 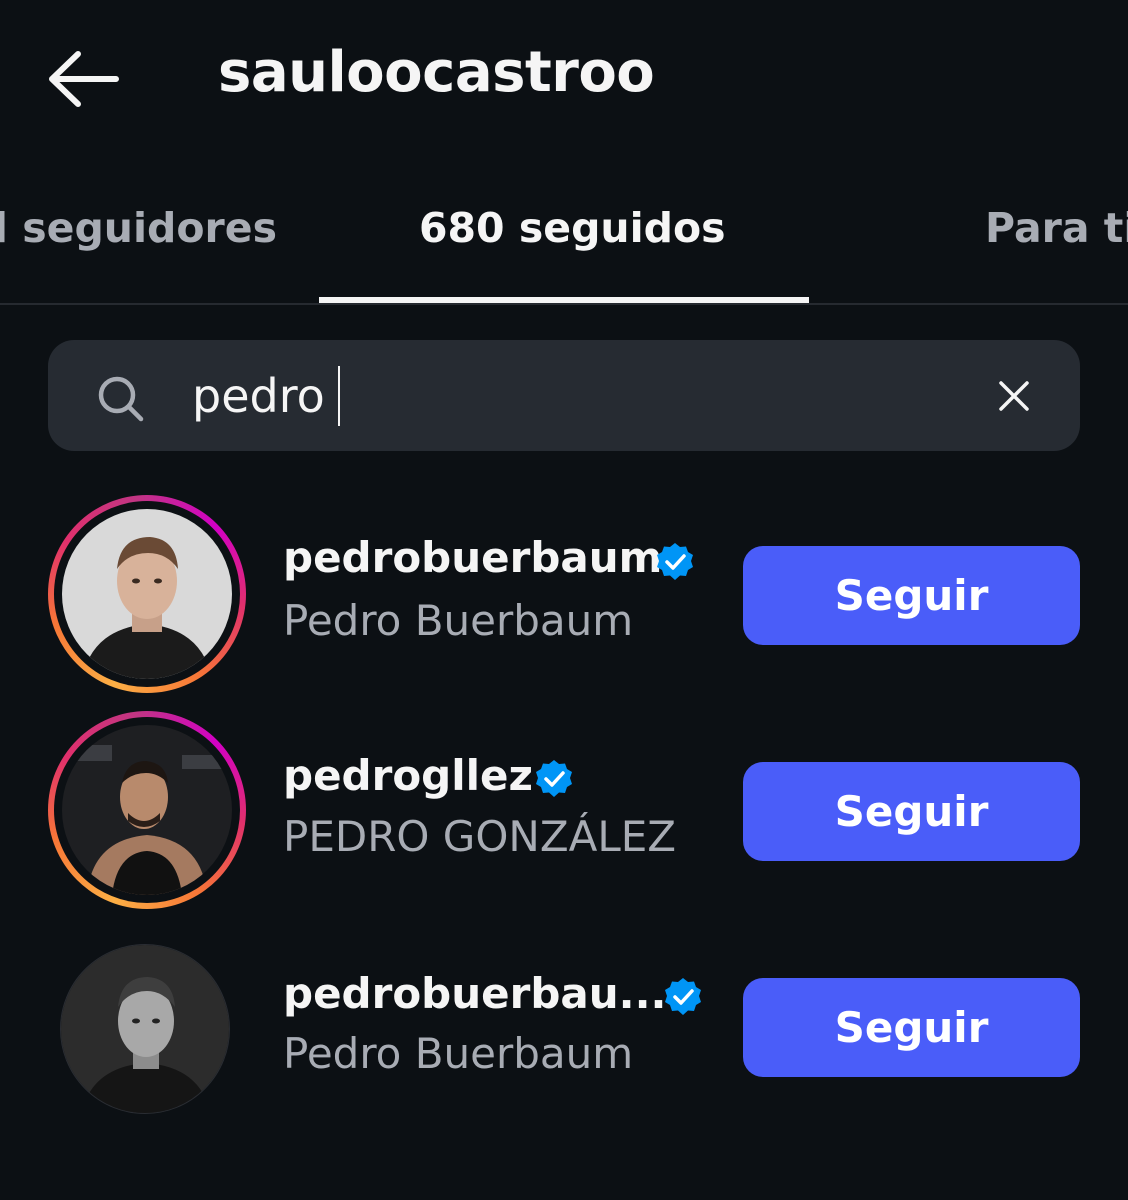 I want to click on text-caret, so click(x=339, y=396).